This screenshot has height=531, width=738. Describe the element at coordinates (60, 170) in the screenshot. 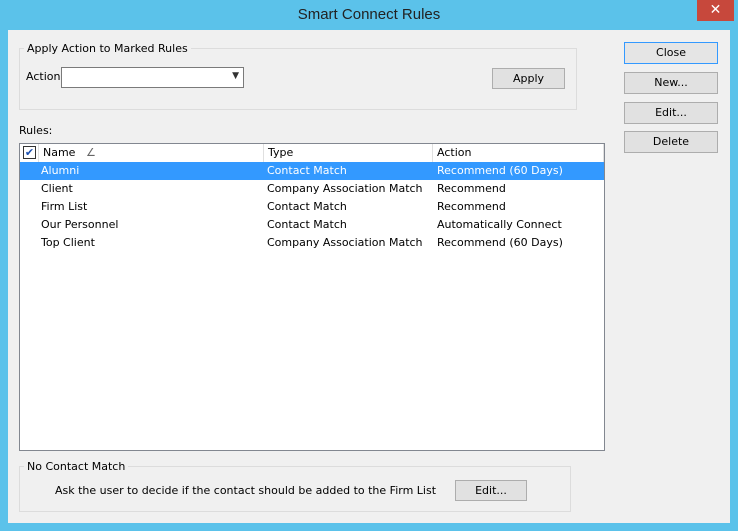

I see `row-name: Alumni` at that location.